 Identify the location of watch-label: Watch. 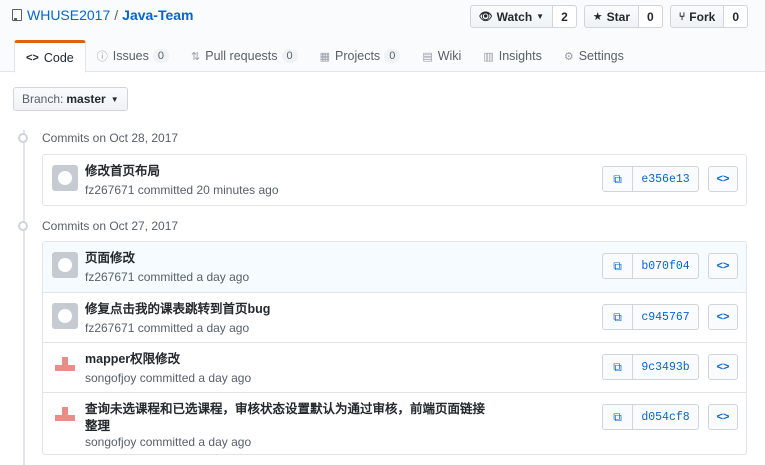
(514, 16).